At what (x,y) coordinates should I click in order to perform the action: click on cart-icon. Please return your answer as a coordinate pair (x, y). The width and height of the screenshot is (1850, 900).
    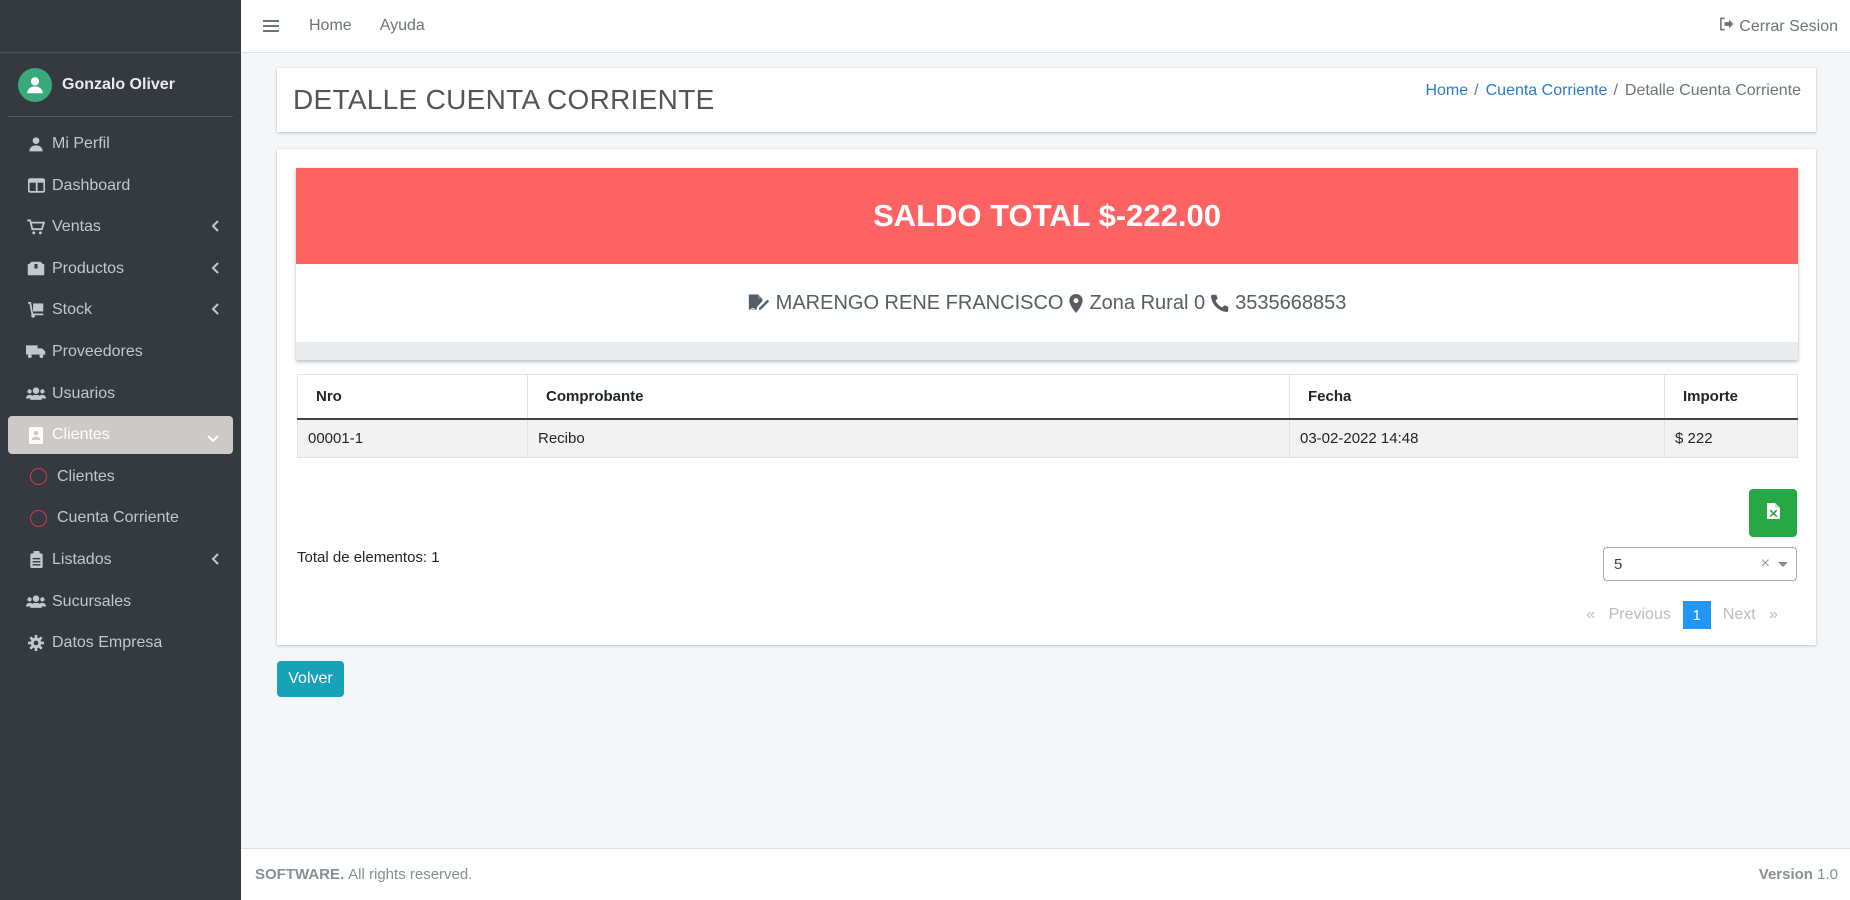
    Looking at the image, I should click on (36, 227).